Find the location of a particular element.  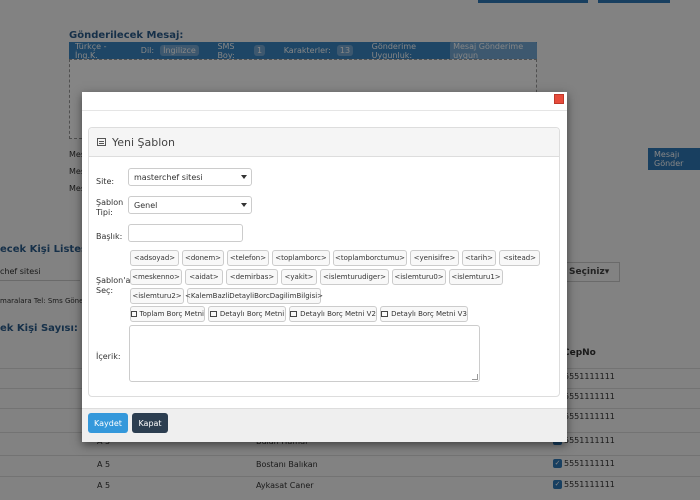

tag-yenisifre: <yenisifre> is located at coordinates (434, 258).